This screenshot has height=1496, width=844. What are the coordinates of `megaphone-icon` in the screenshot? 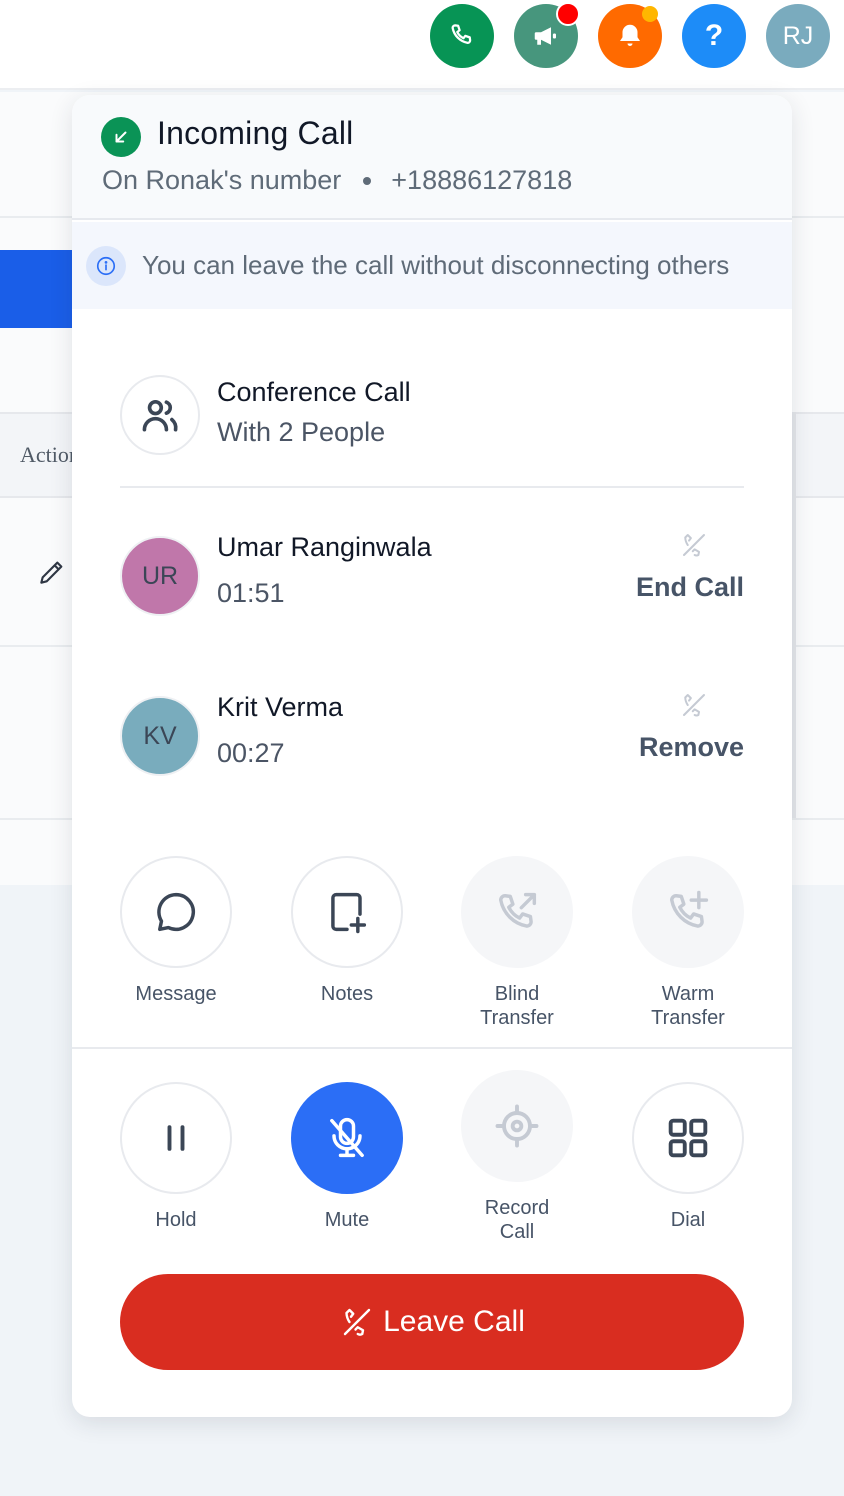 It's located at (545, 36).